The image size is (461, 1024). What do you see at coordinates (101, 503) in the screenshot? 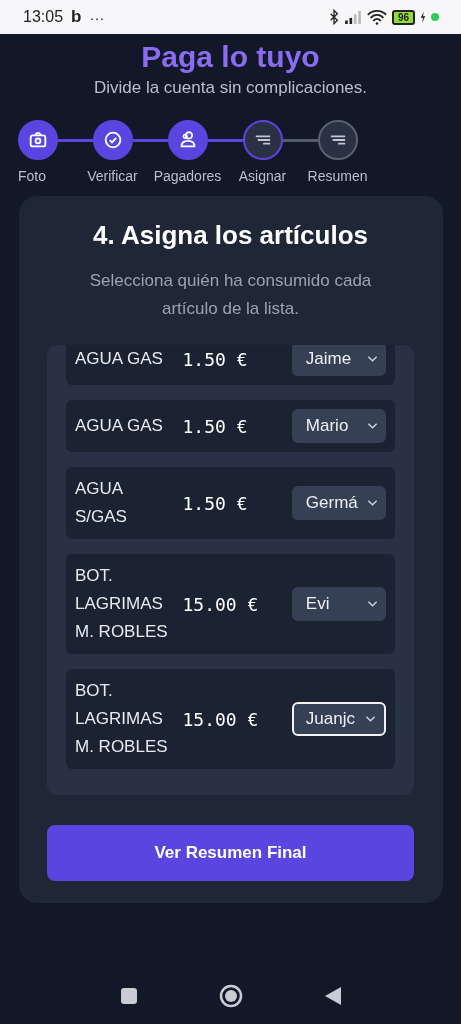
I see `item-name: AGUA S/GAS` at bounding box center [101, 503].